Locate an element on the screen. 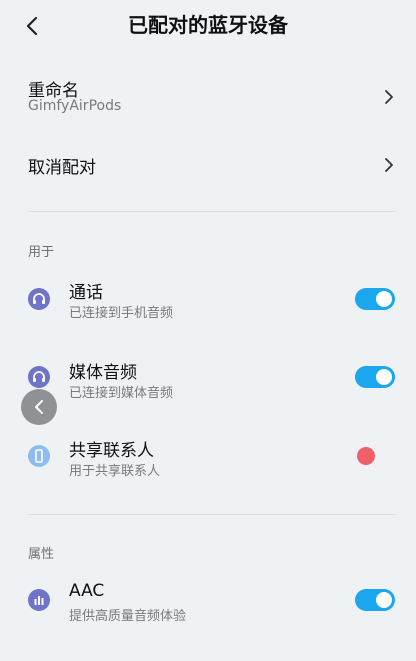 Image resolution: width=416 pixels, height=661 pixels. section-header-properties: 属性 is located at coordinates (41, 554).